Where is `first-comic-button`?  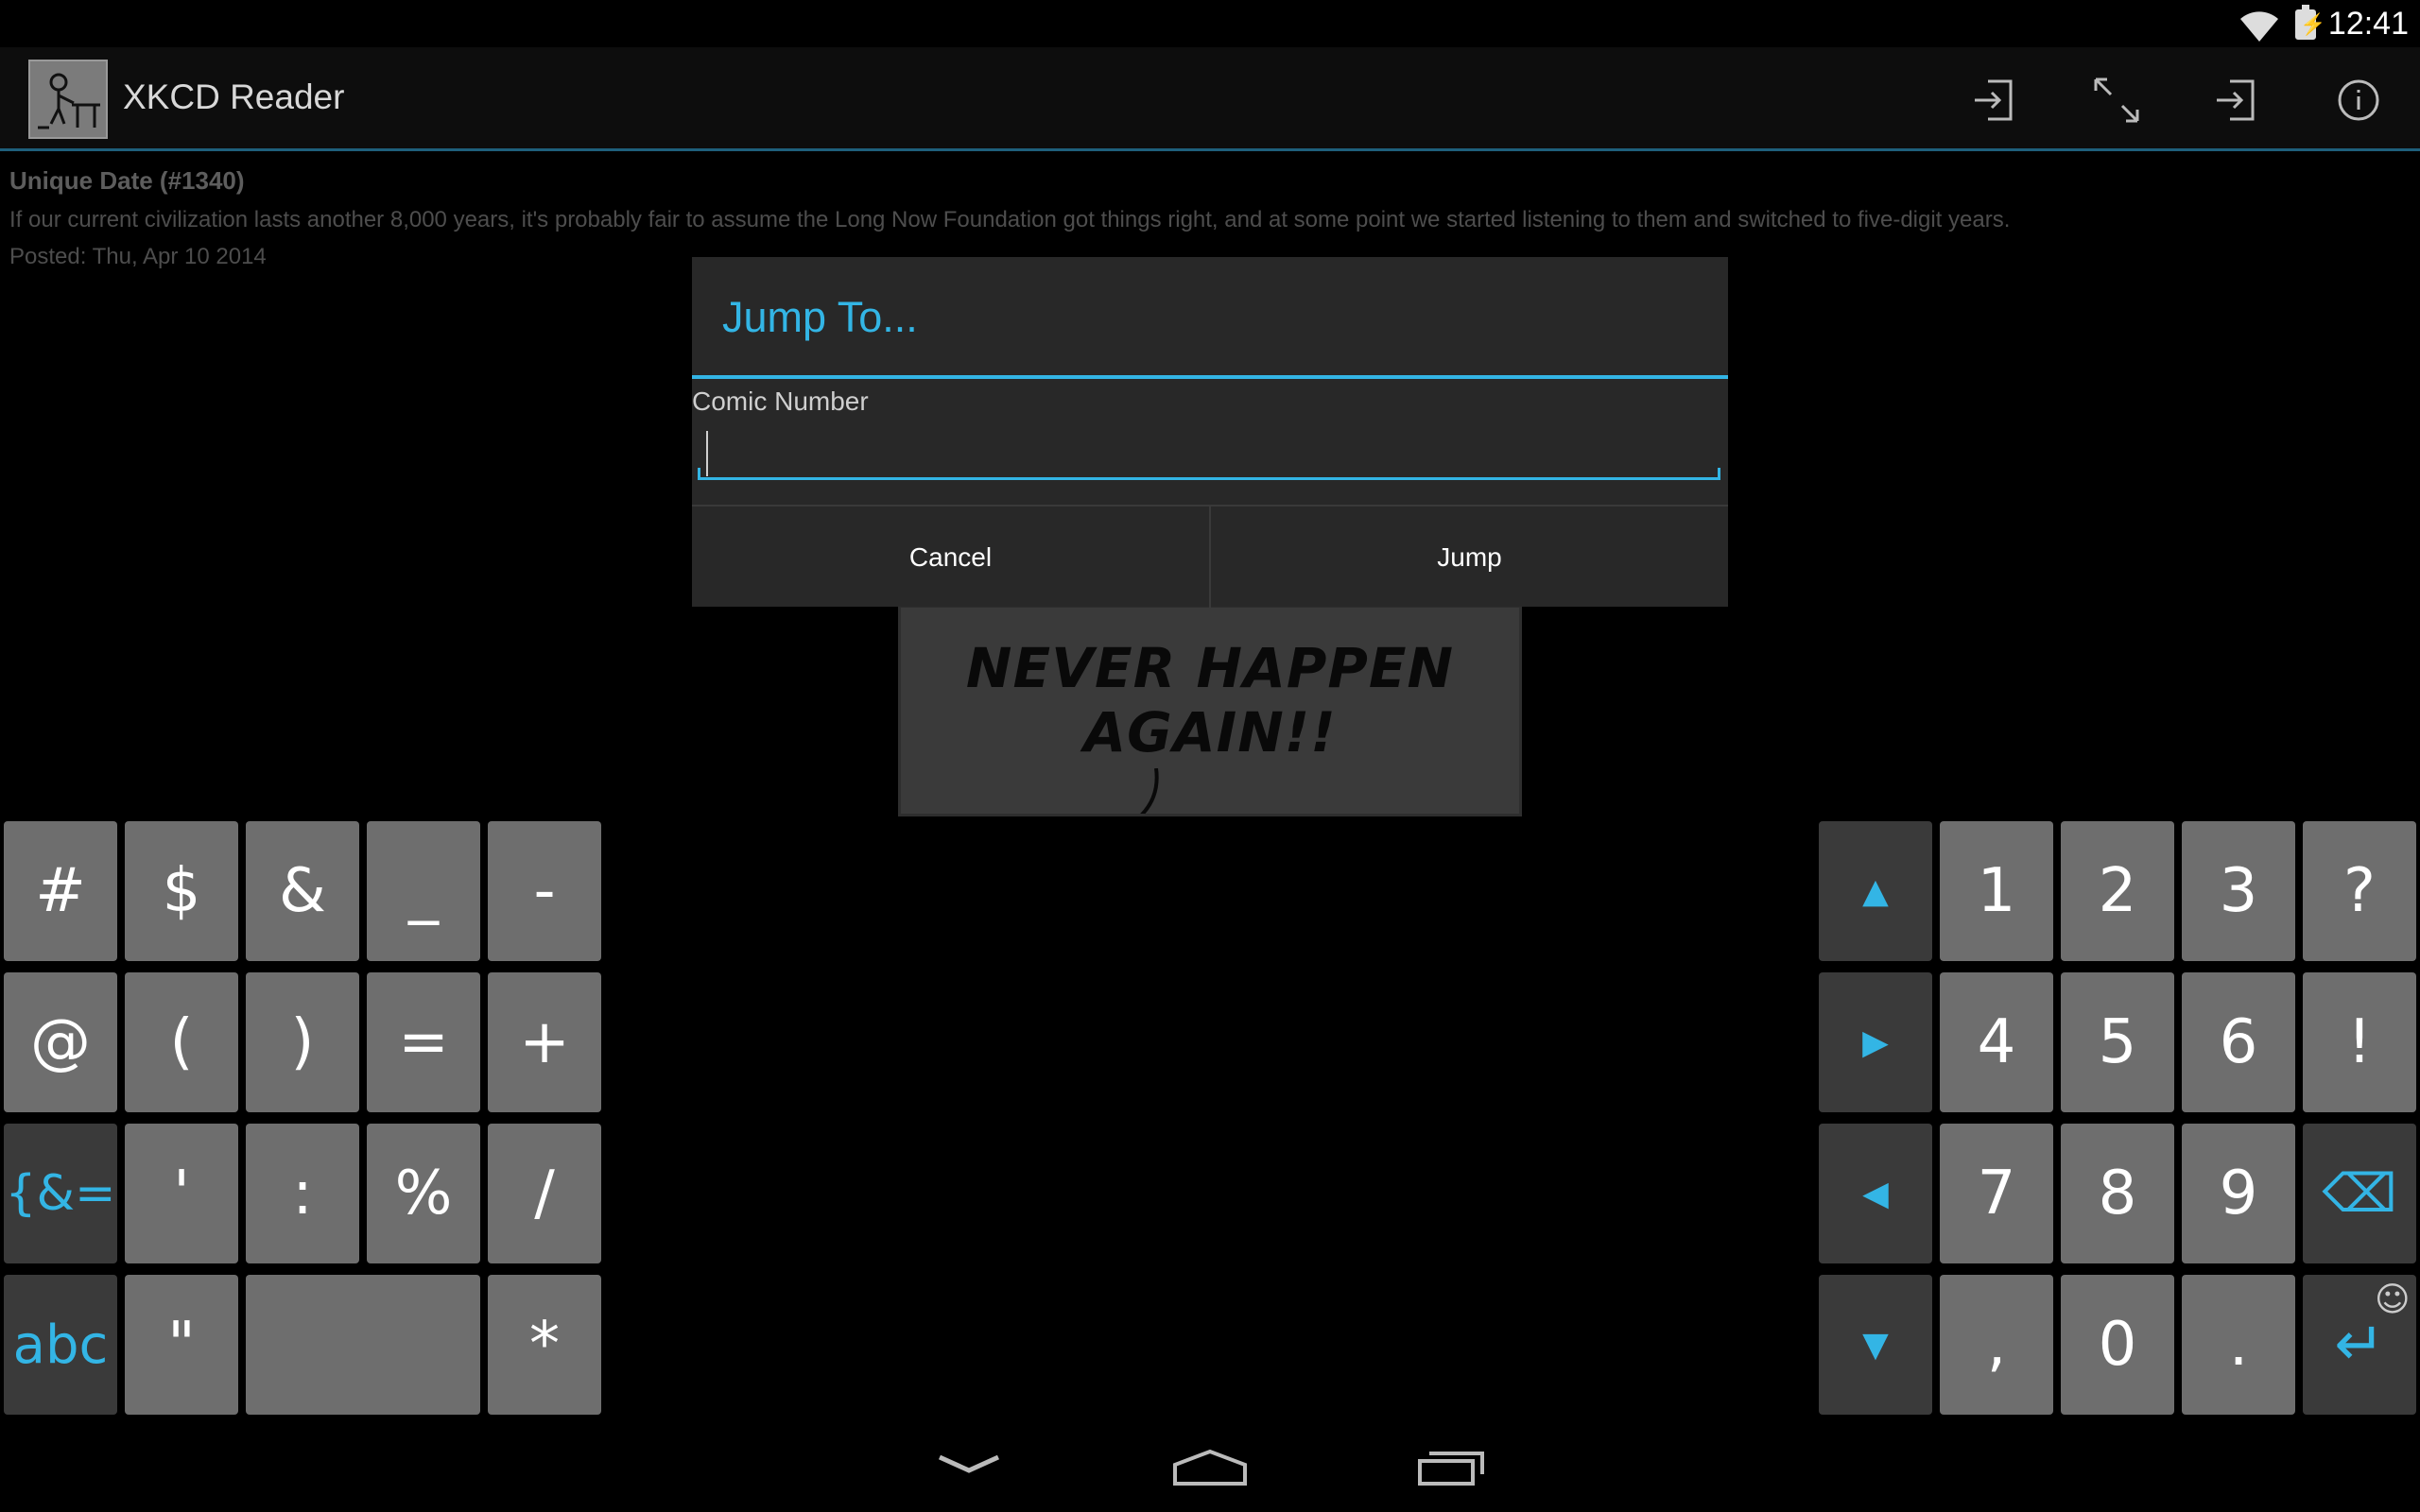
first-comic-button is located at coordinates (1996, 100).